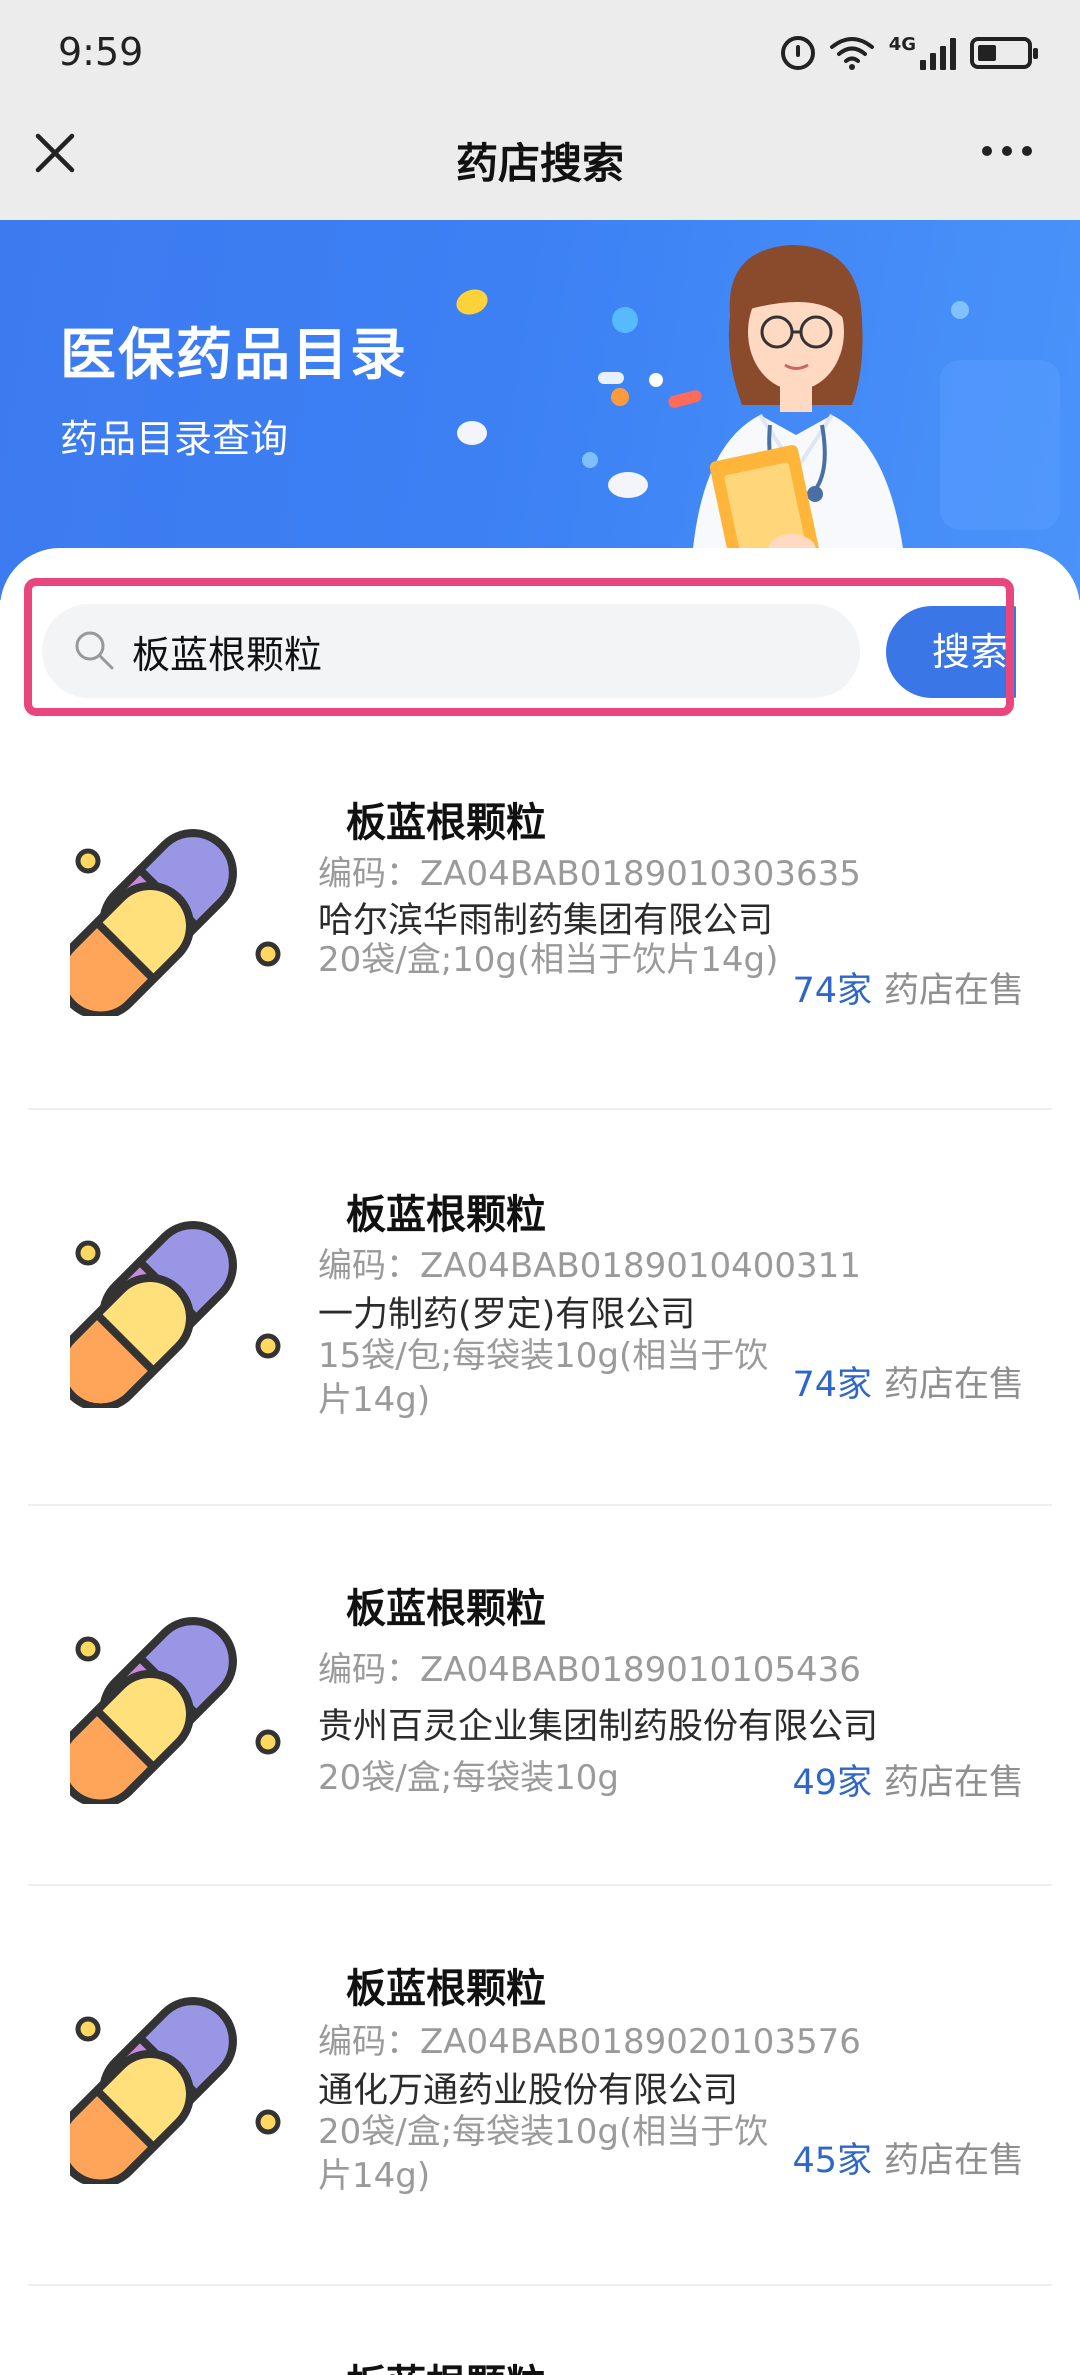  Describe the element at coordinates (174, 439) in the screenshot. I see `banner-subtitle: 药品目录查询` at that location.